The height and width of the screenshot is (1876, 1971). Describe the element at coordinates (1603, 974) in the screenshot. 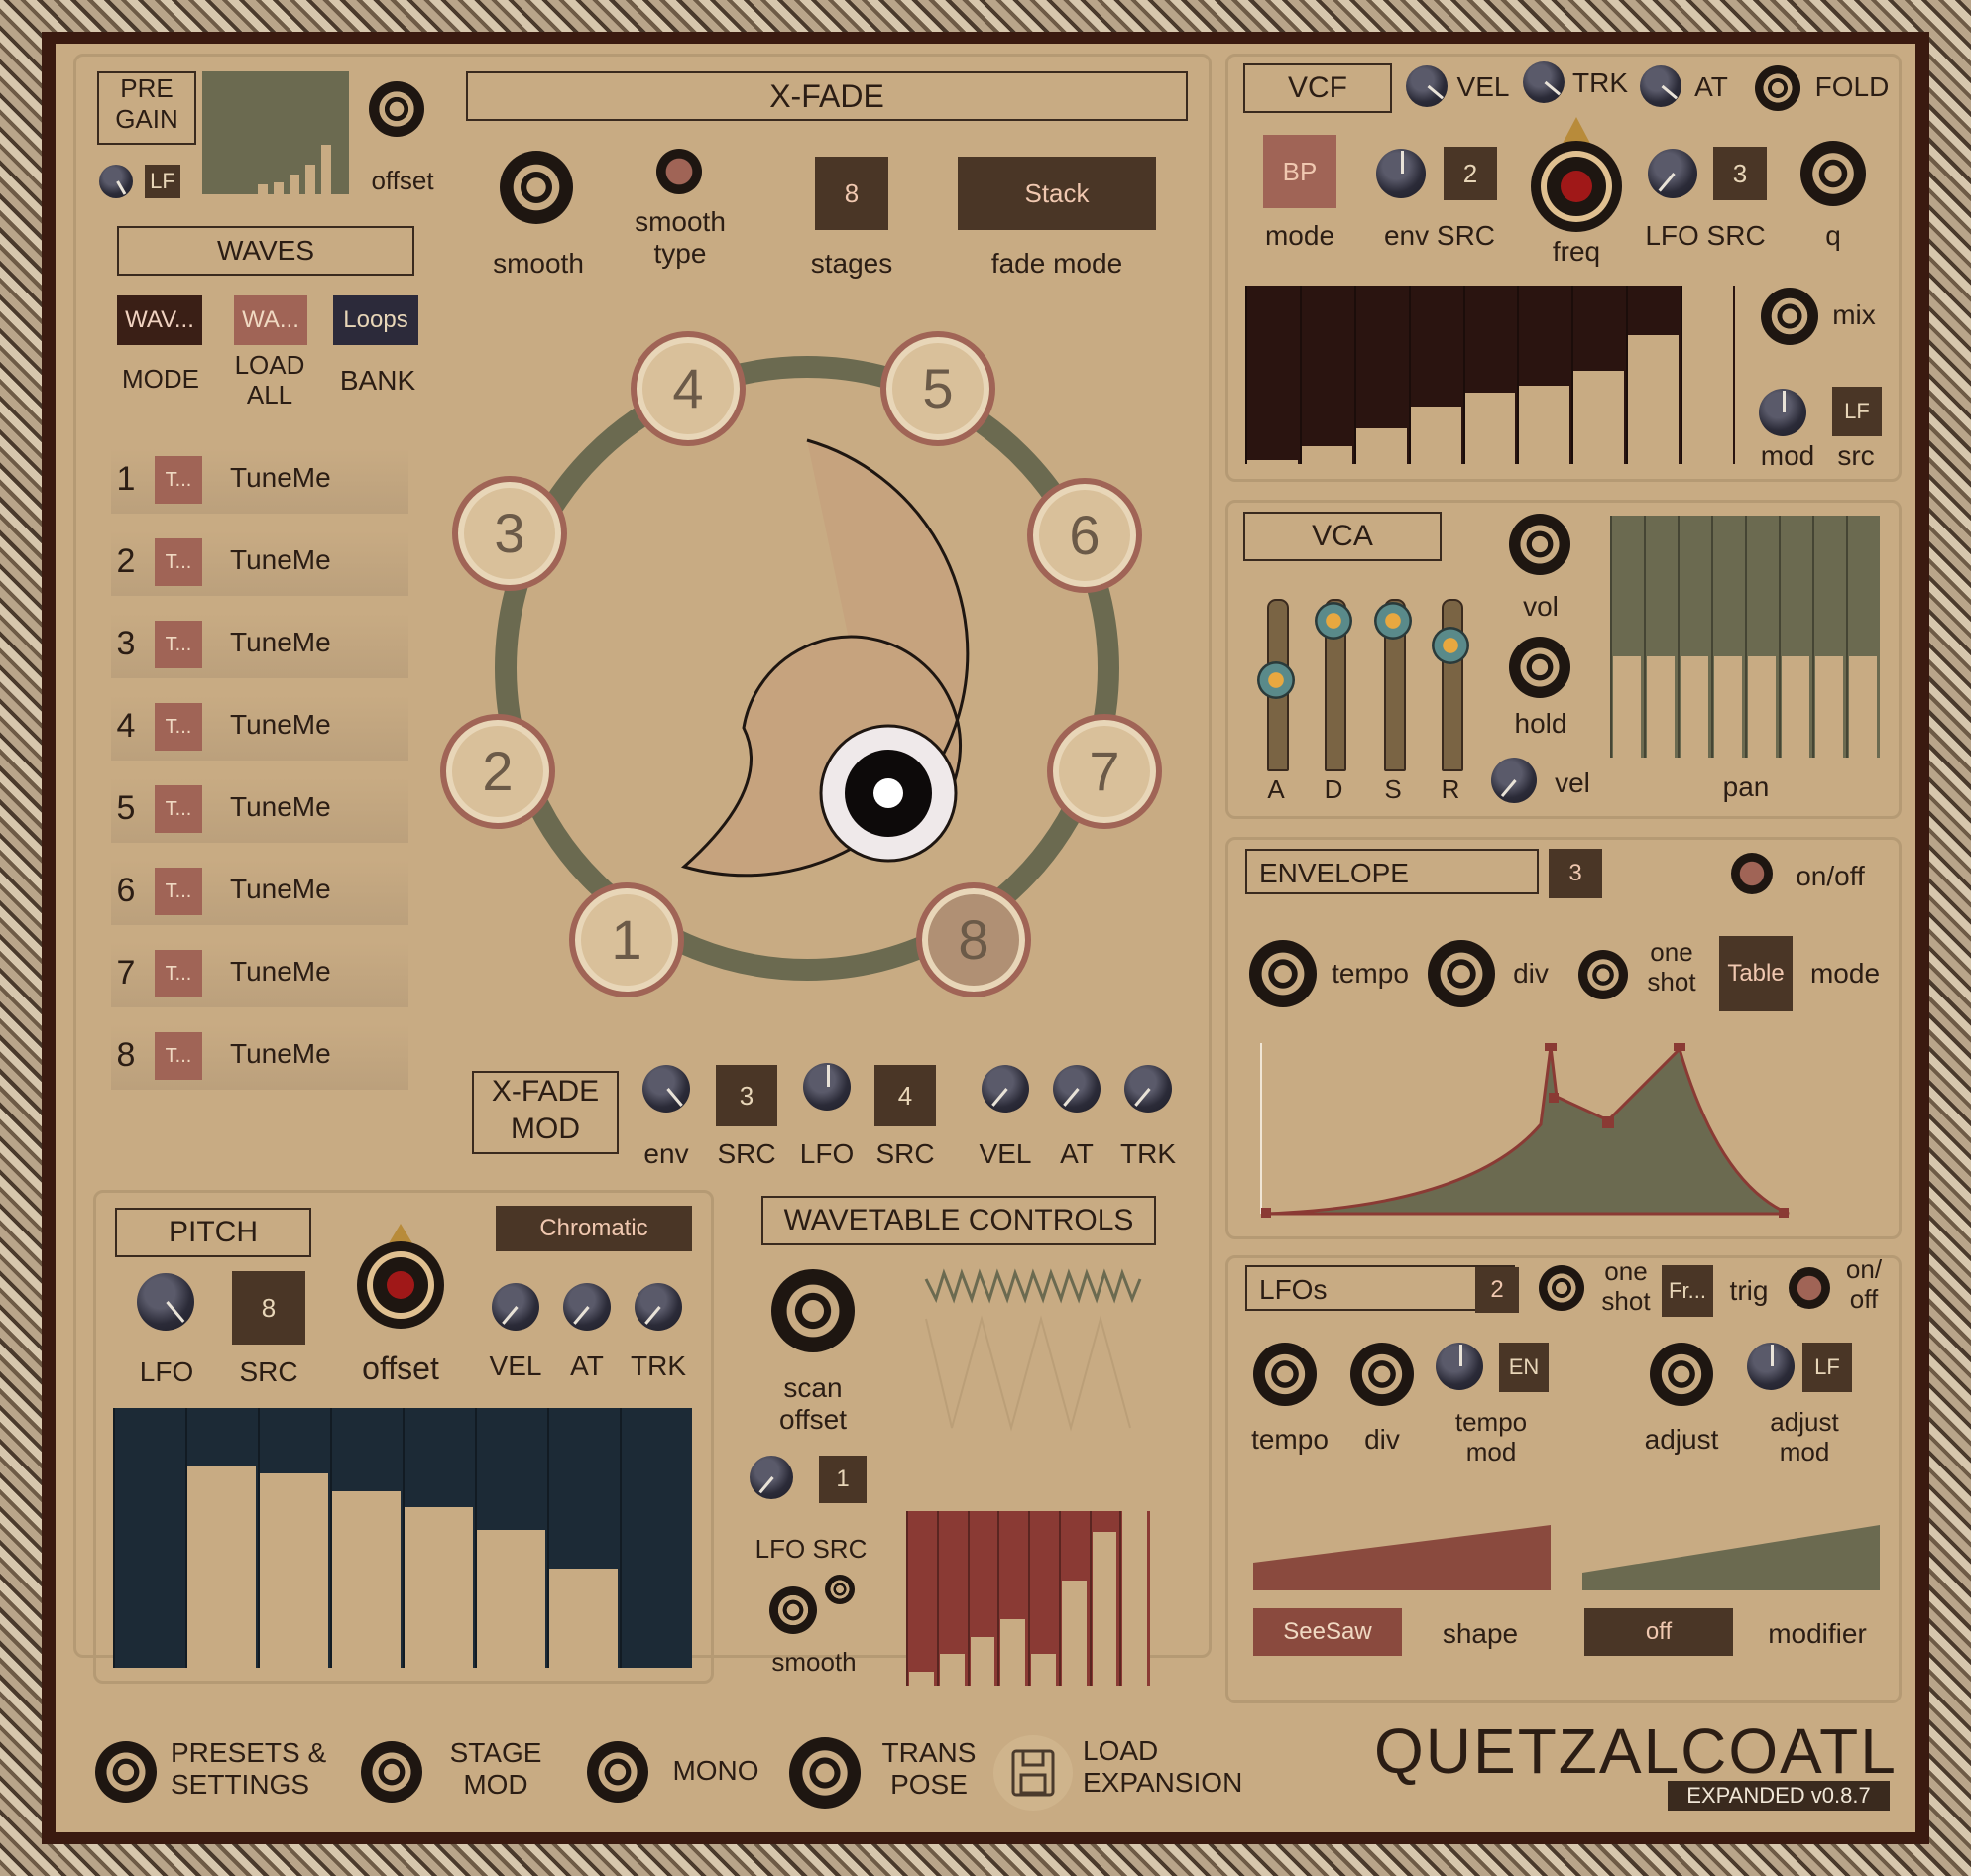

I see `envelope-one-shot-toggle` at that location.